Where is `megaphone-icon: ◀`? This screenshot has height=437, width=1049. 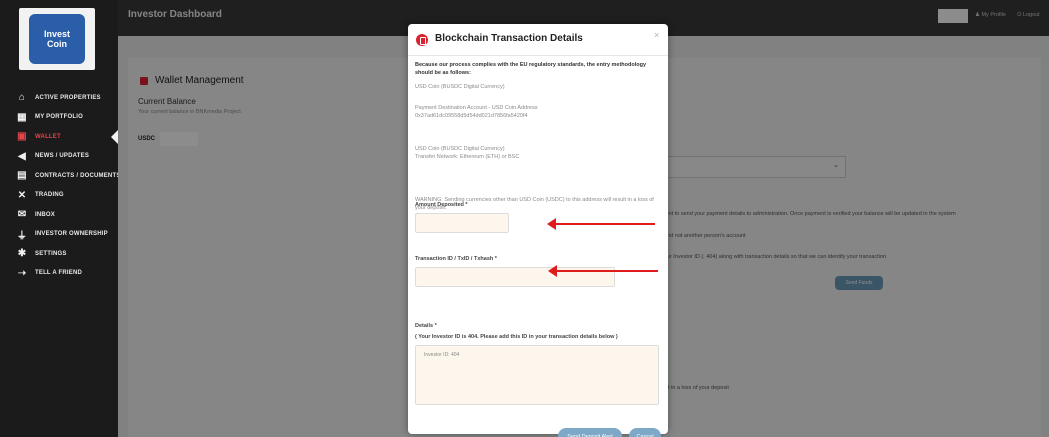 megaphone-icon: ◀ is located at coordinates (22, 156).